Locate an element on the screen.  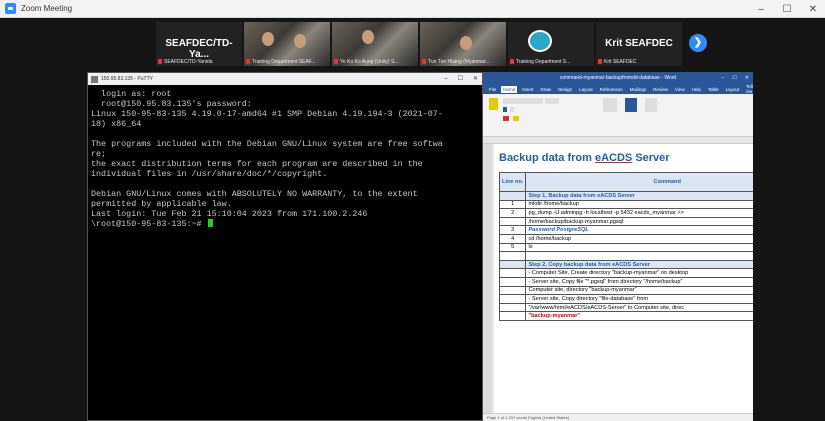
table-header-line-no: Line no. is located at coordinates (512, 182).